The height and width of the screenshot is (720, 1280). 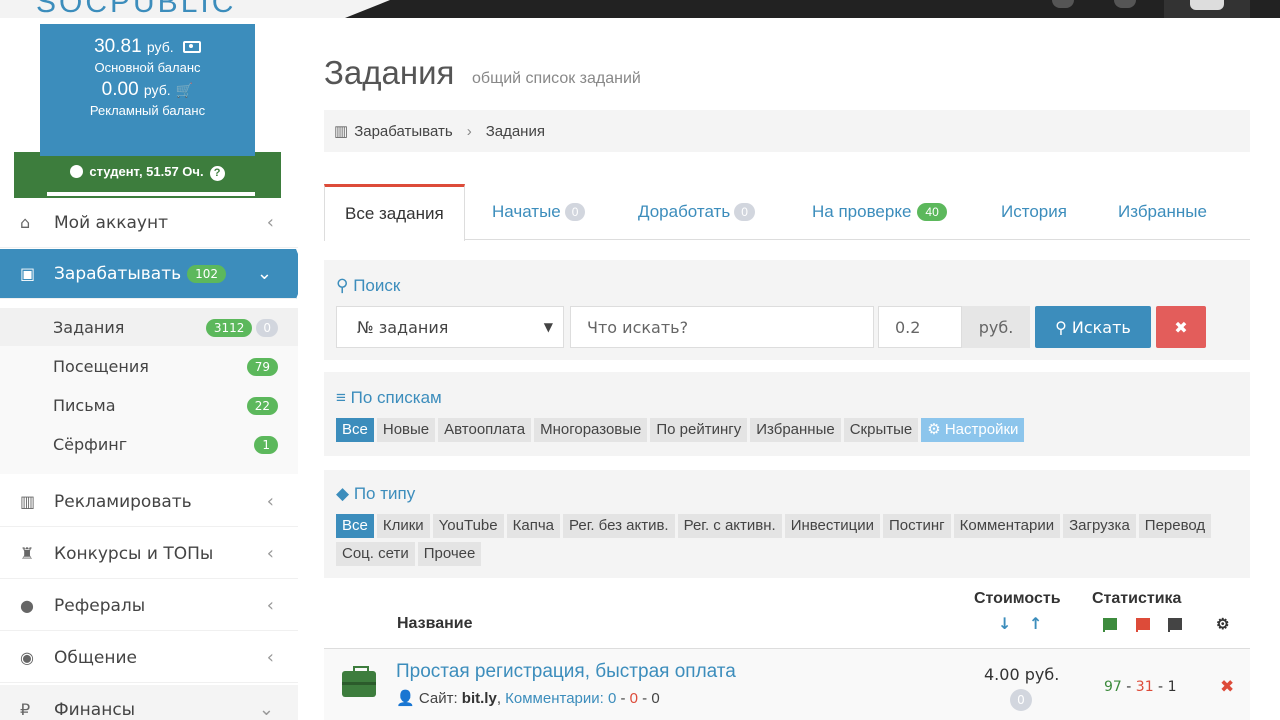 I want to click on type-filter-youtube: YouTube, so click(x=468, y=526).